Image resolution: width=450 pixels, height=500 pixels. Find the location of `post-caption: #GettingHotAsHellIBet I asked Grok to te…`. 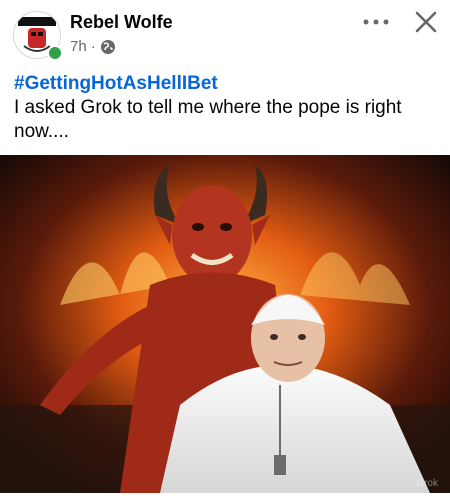

post-caption: #GettingHotAsHellIBet I asked Grok to te… is located at coordinates (224, 108).